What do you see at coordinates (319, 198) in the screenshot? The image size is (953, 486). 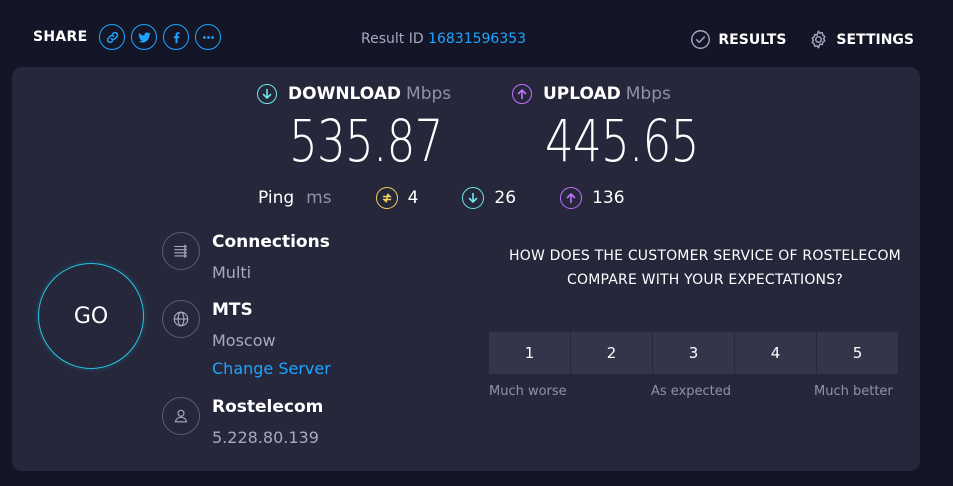 I see `ping-unit: ms` at bounding box center [319, 198].